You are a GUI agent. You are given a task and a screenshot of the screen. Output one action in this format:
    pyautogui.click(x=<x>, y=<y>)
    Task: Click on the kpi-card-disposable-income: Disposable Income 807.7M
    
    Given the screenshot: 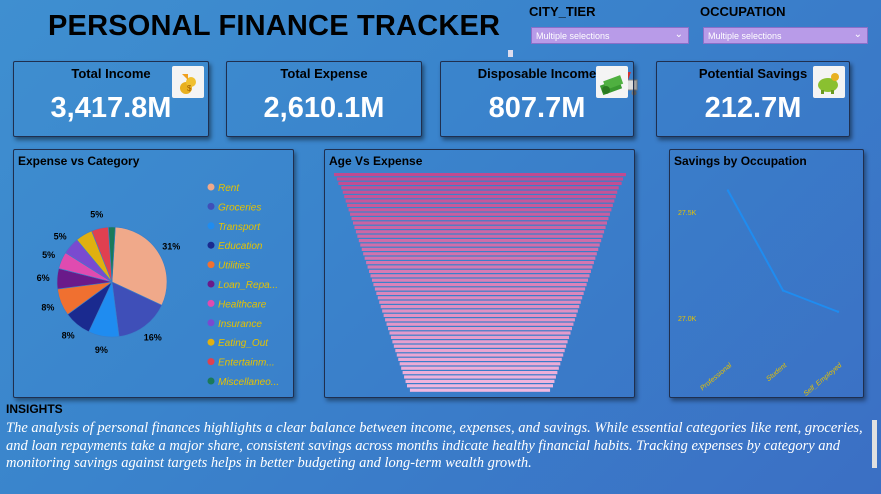 What is the action you would take?
    pyautogui.click(x=537, y=99)
    